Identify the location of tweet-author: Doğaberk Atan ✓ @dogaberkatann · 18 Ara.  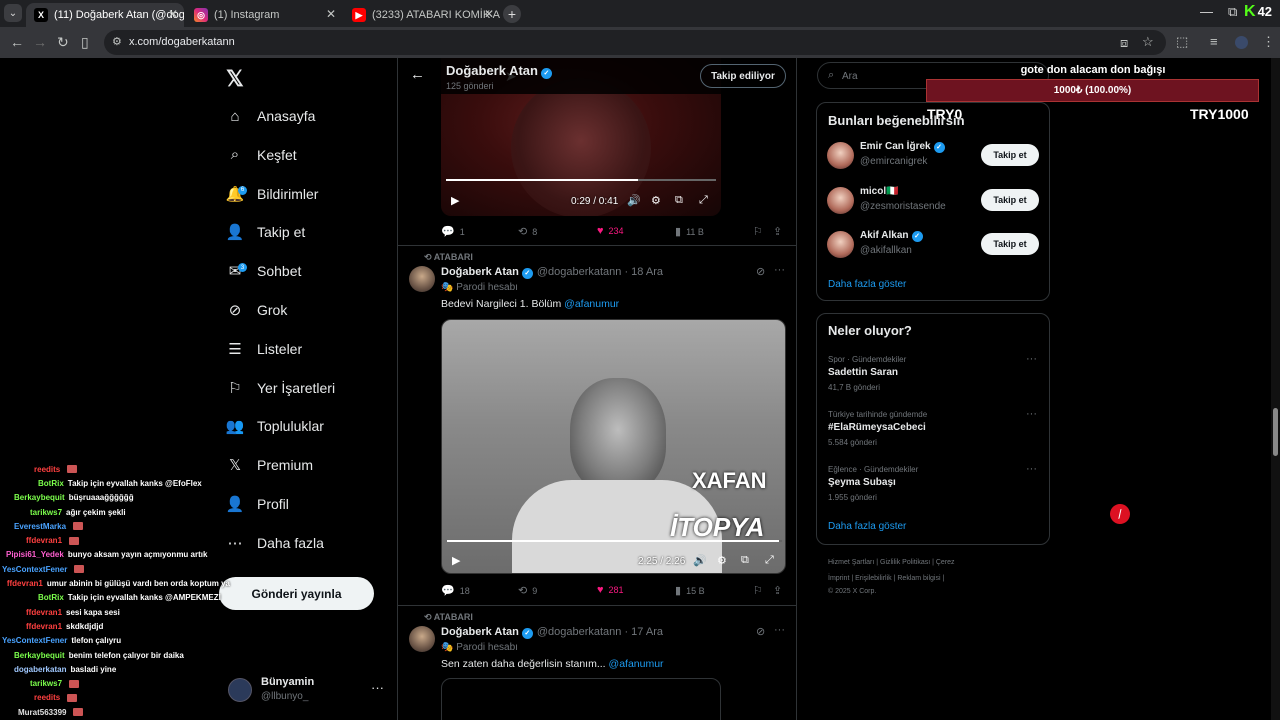
(552, 272).